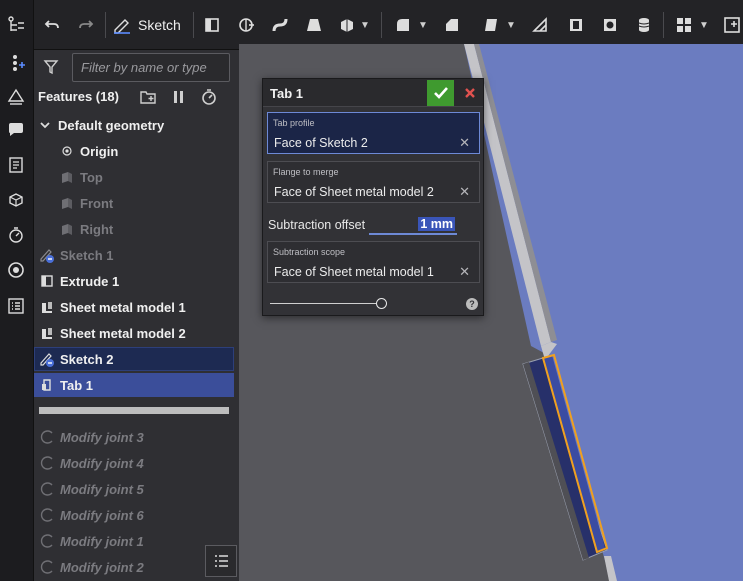  Describe the element at coordinates (209, 97) in the screenshot. I see `rebuild-timer-icon` at that location.